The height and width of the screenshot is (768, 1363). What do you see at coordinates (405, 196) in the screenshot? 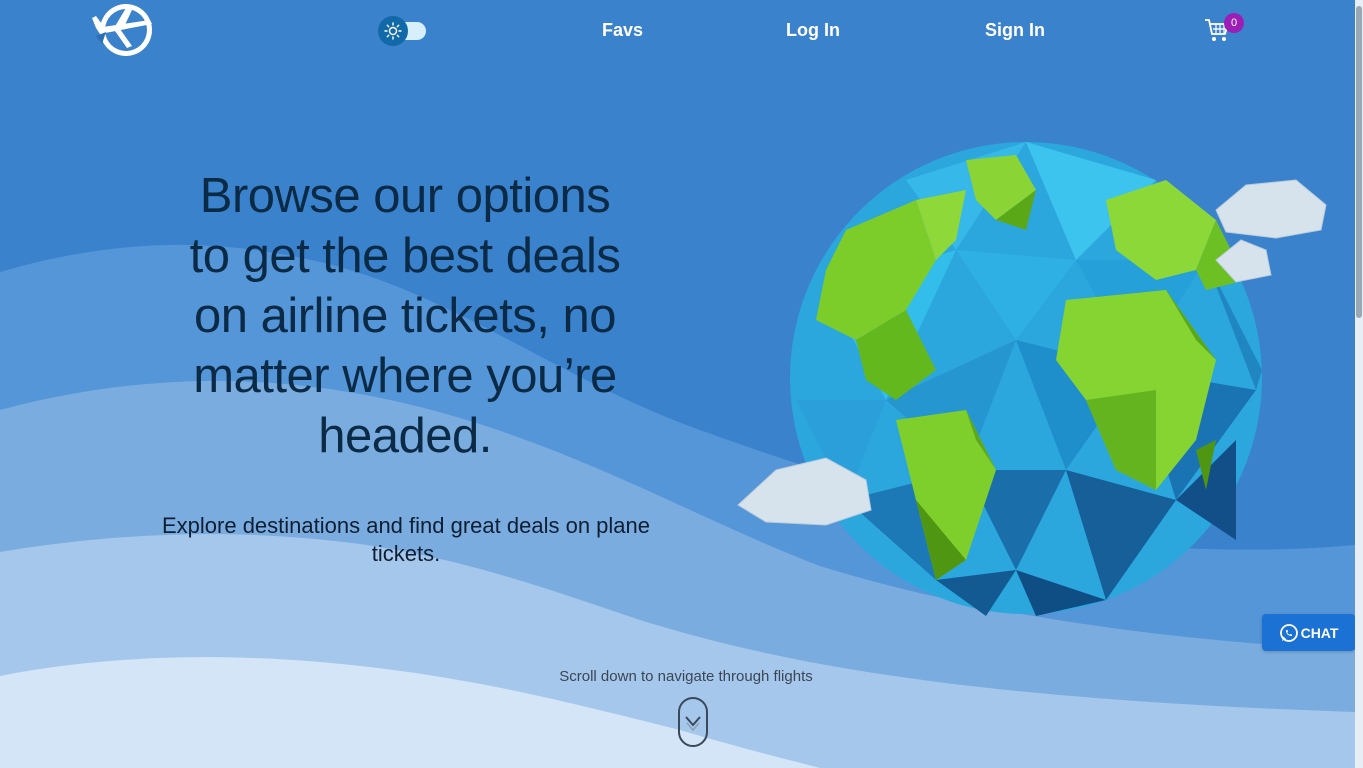
I see `hero-title-line: Browse our options` at bounding box center [405, 196].